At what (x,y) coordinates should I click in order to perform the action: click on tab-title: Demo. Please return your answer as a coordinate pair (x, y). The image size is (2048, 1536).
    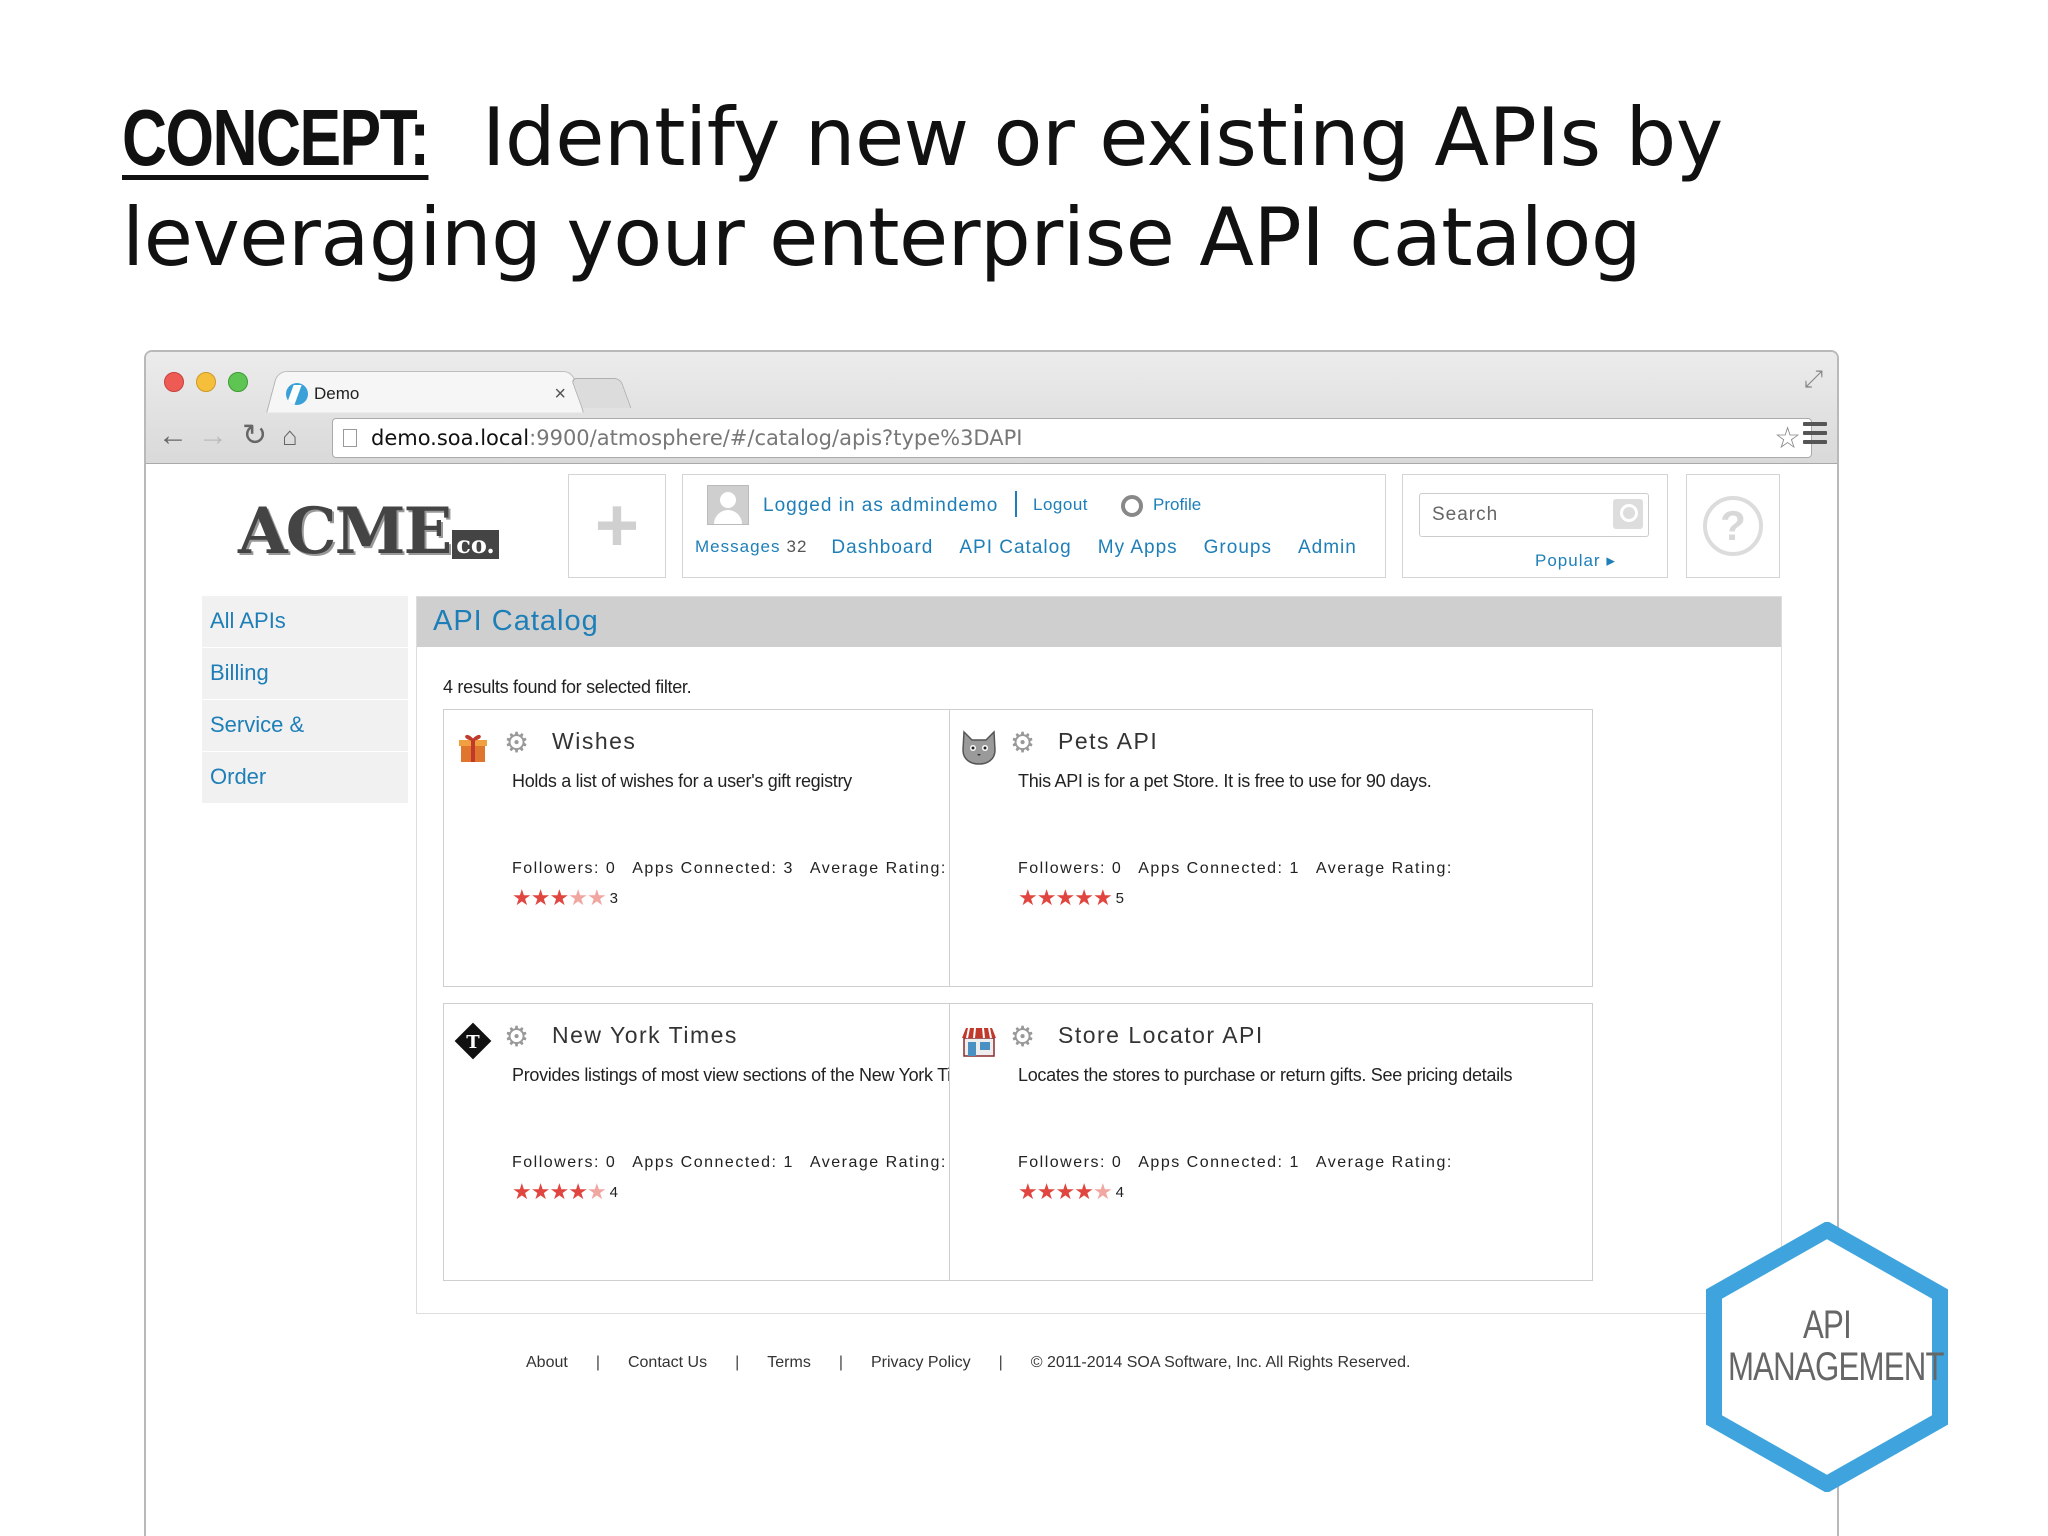
    Looking at the image, I should click on (337, 393).